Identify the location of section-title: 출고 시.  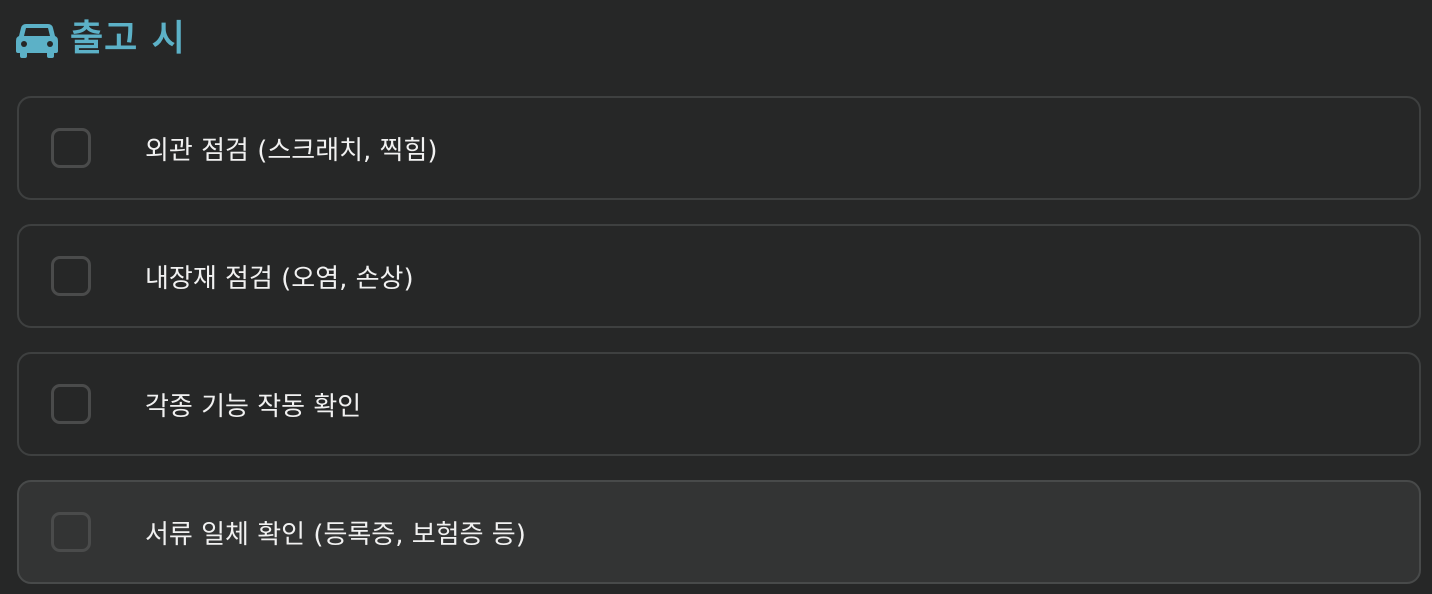
(128, 38).